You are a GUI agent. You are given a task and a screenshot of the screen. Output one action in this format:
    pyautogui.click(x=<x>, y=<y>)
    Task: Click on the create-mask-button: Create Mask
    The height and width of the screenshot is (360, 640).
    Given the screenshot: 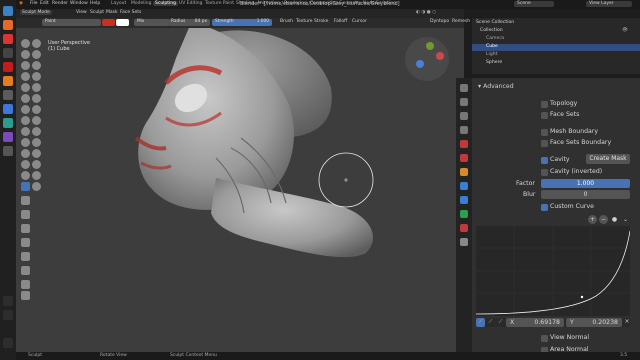 What is the action you would take?
    pyautogui.click(x=608, y=159)
    